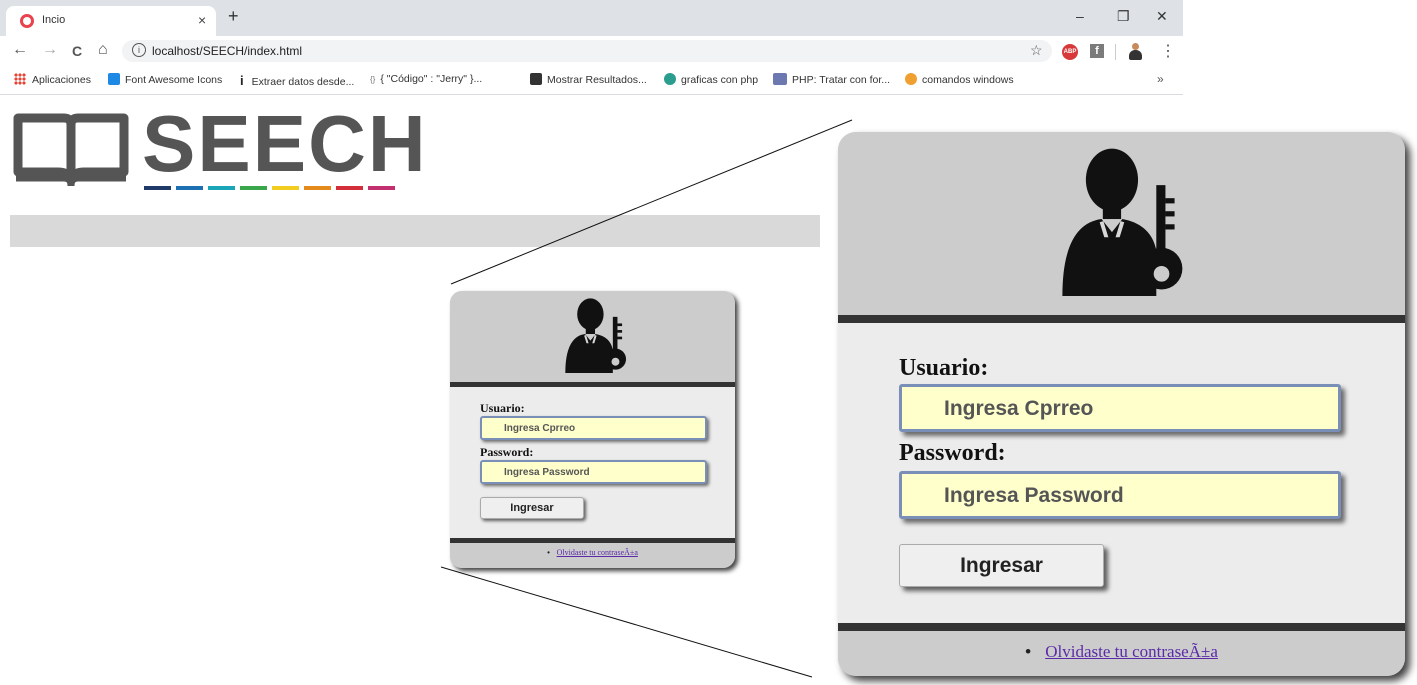 The width and height of the screenshot is (1417, 685). I want to click on login-card-footer: • Olvidaste tu contraseÃ±a, so click(592, 555).